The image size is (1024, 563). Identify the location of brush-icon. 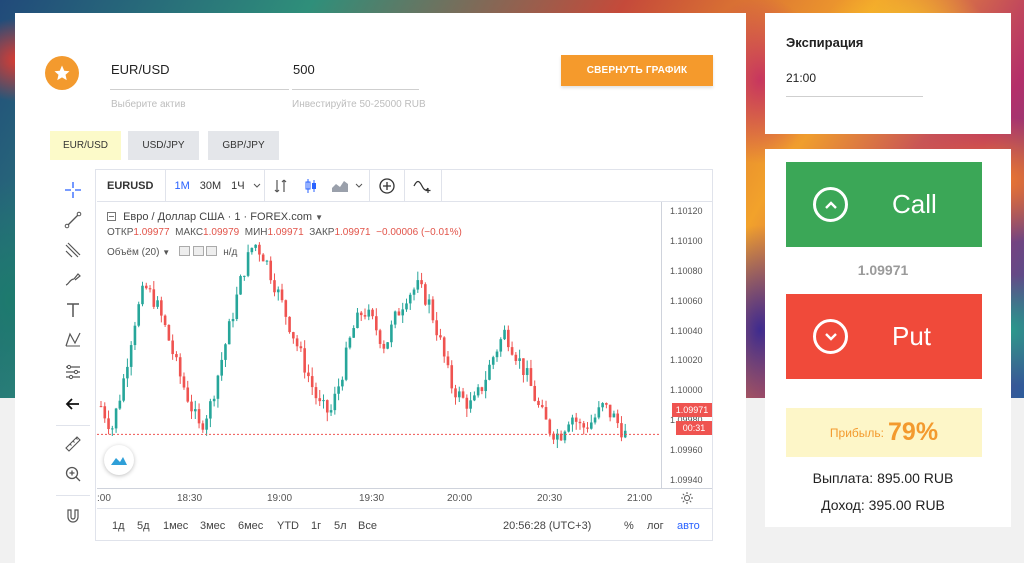
(73, 280).